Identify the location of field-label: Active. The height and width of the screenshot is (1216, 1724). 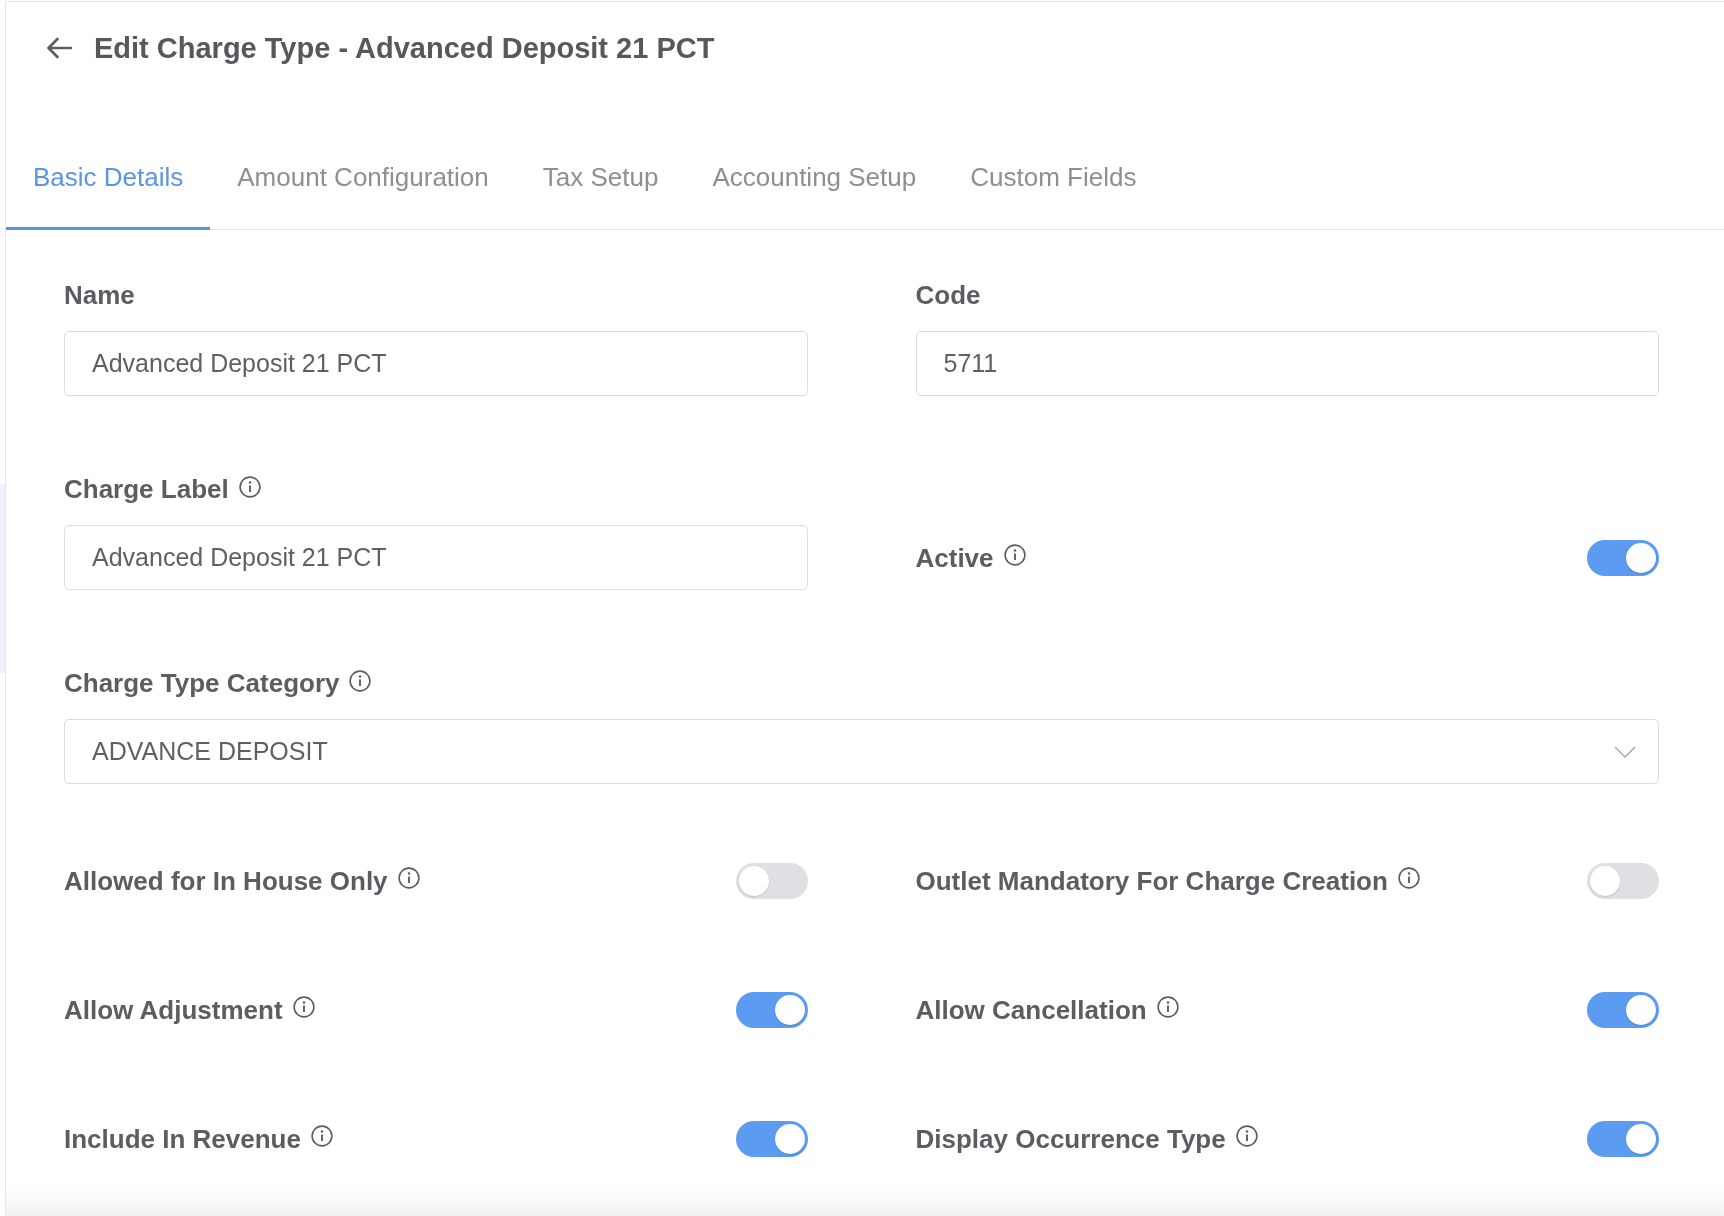
(954, 557).